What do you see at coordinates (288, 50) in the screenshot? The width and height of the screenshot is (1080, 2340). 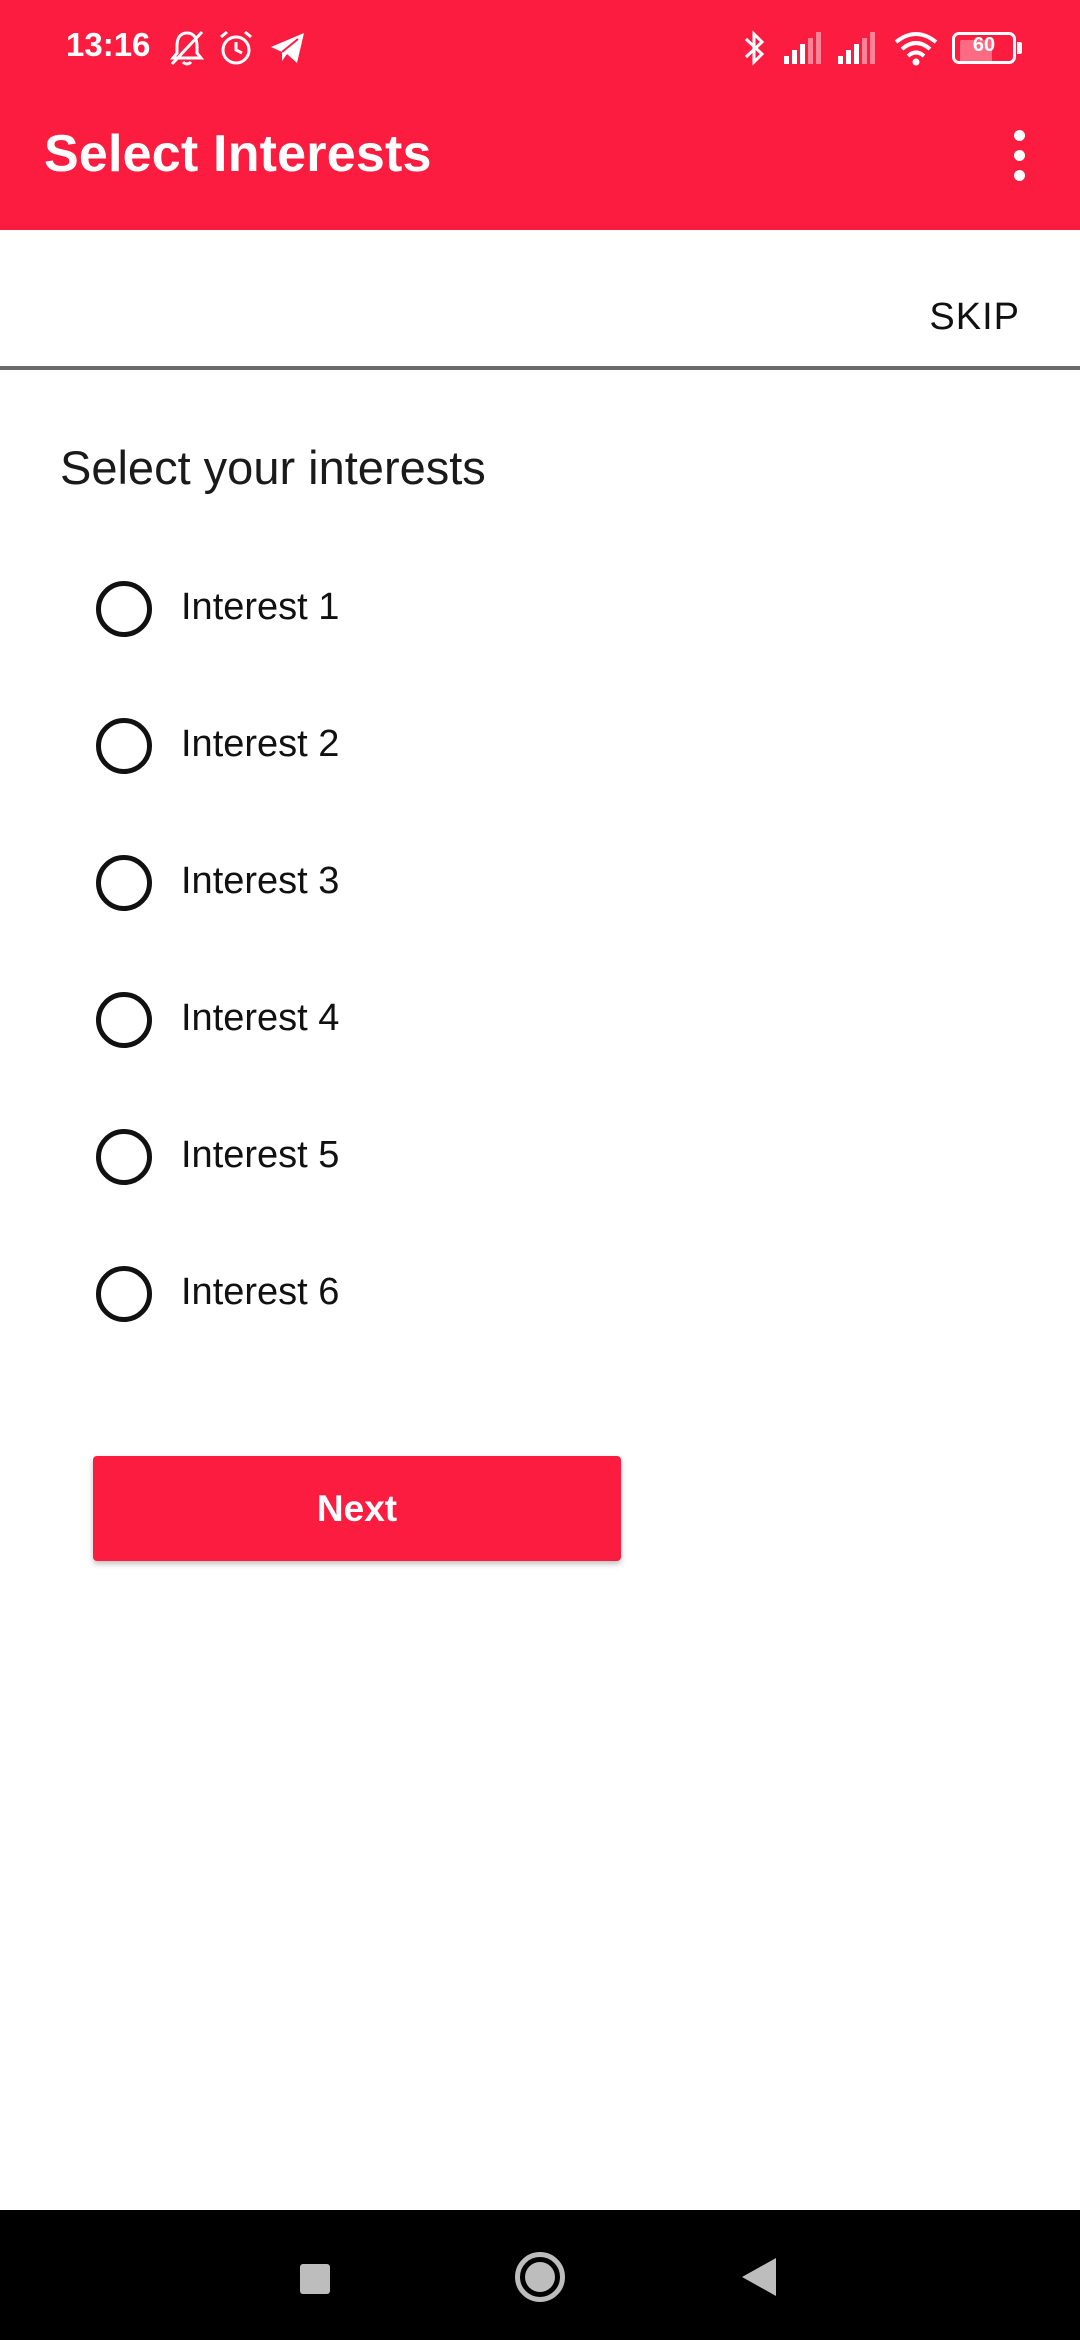 I see `telegram-icon` at bounding box center [288, 50].